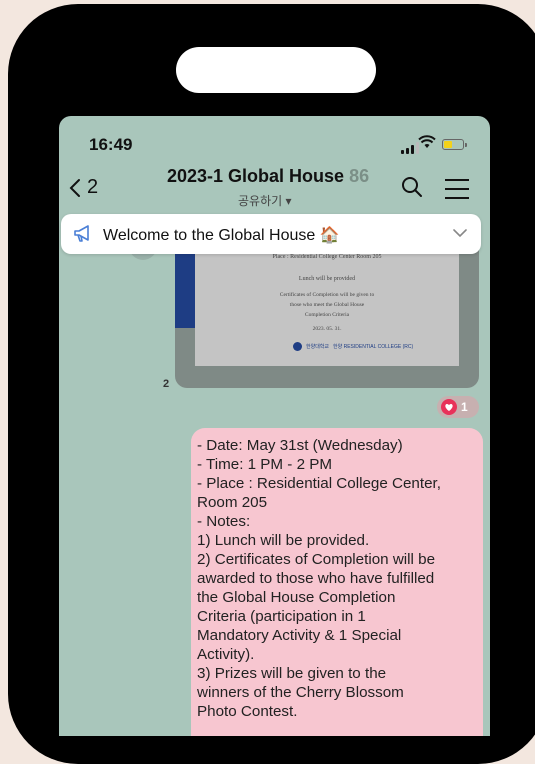  What do you see at coordinates (410, 148) in the screenshot?
I see `signal-icon` at bounding box center [410, 148].